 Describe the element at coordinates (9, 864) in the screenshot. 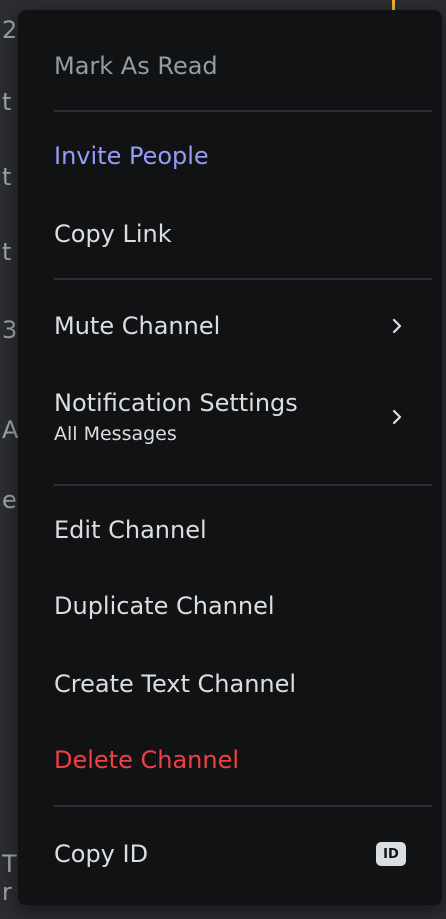

I see `background-text: T` at that location.